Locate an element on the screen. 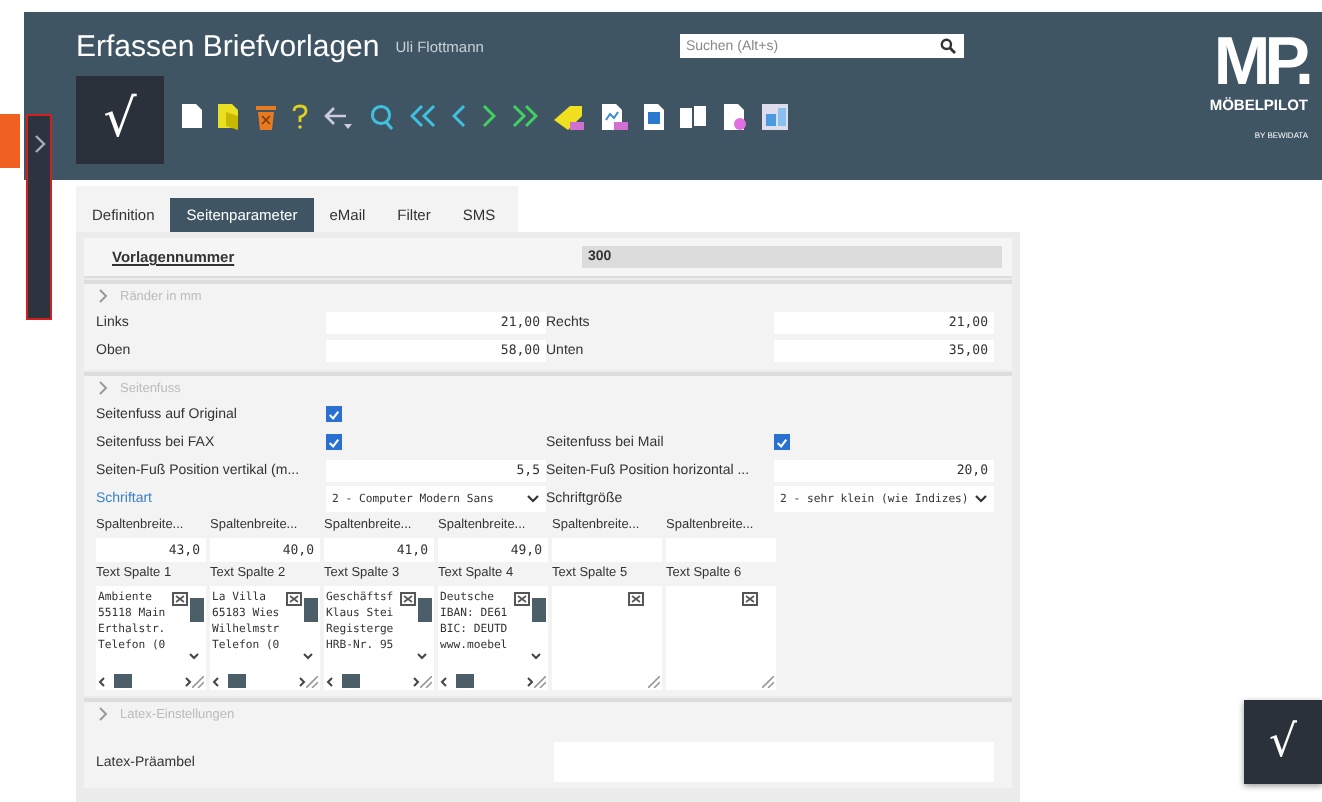 The image size is (1322, 802). tag-icon is located at coordinates (570, 116).